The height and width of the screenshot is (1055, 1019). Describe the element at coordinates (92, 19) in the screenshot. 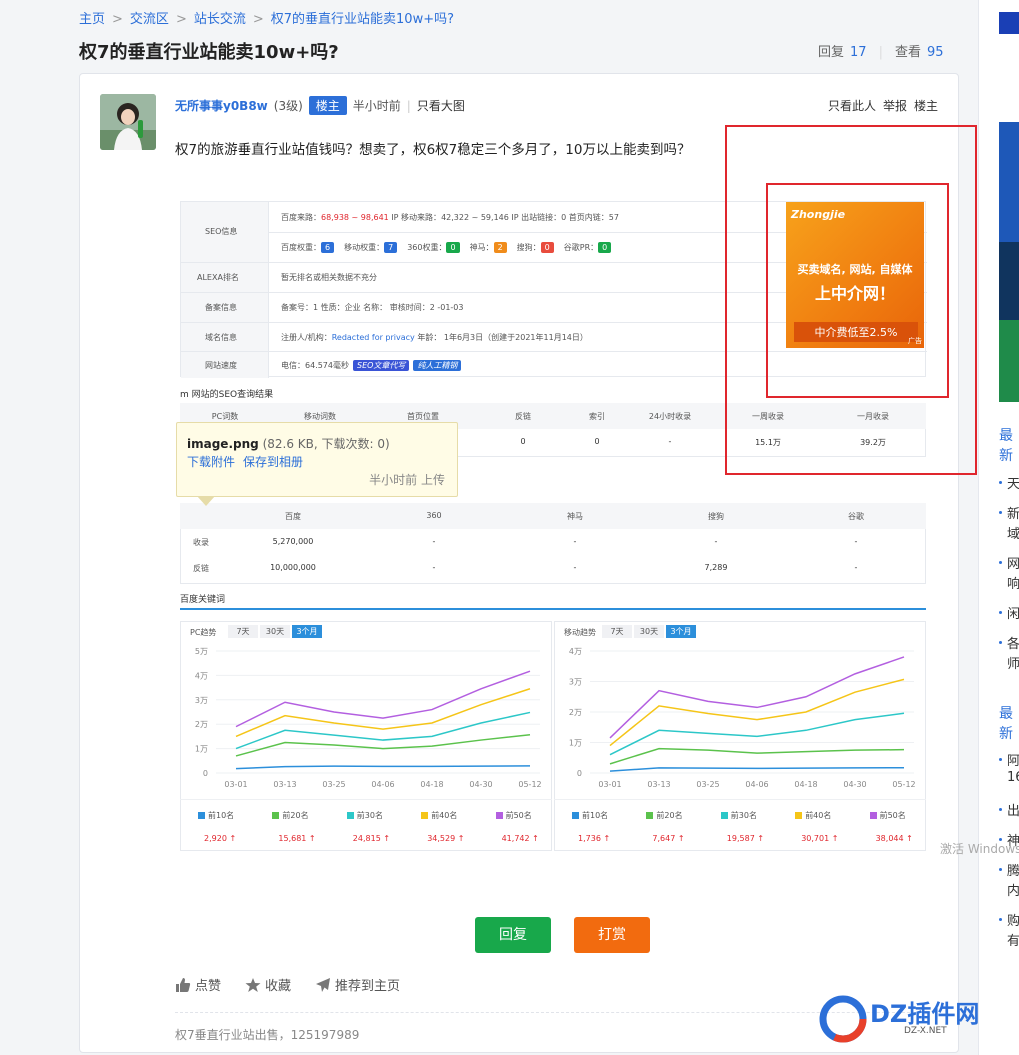

I see `breadcrumb-home: 主页` at that location.